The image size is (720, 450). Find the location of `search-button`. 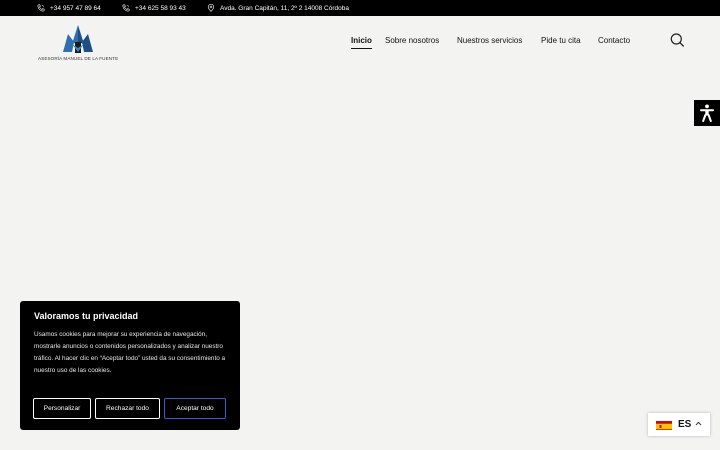

search-button is located at coordinates (677, 40).